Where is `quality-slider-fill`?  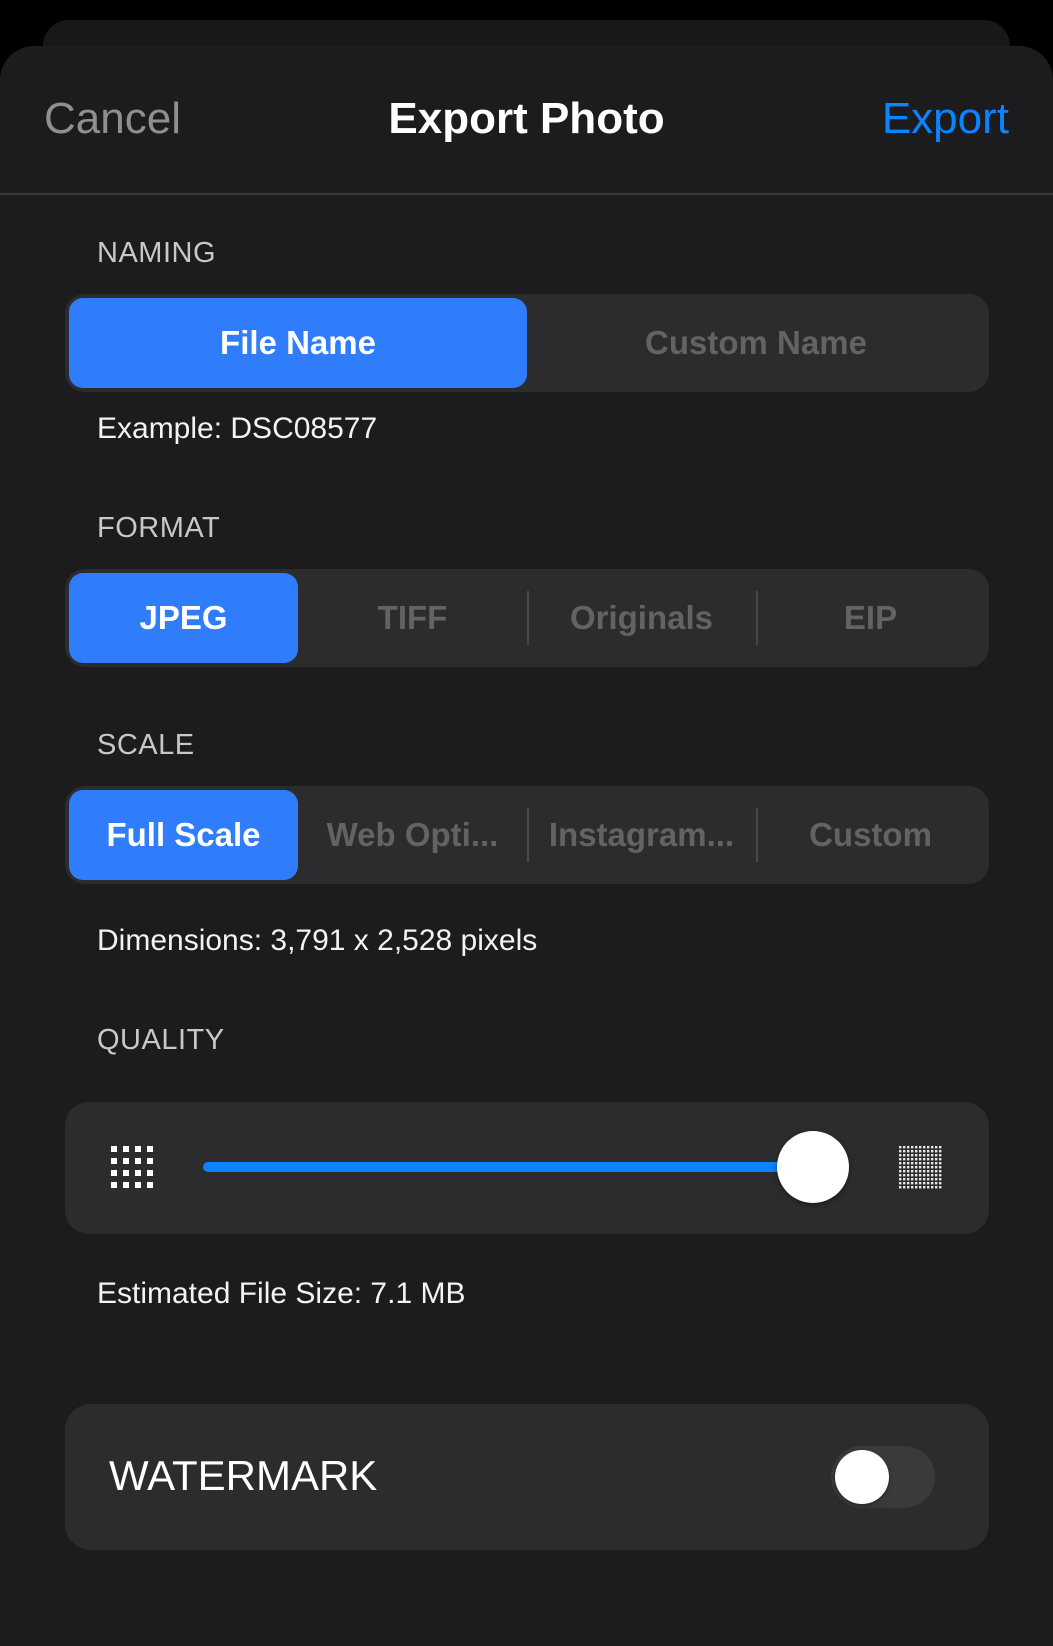 quality-slider-fill is located at coordinates (508, 1167).